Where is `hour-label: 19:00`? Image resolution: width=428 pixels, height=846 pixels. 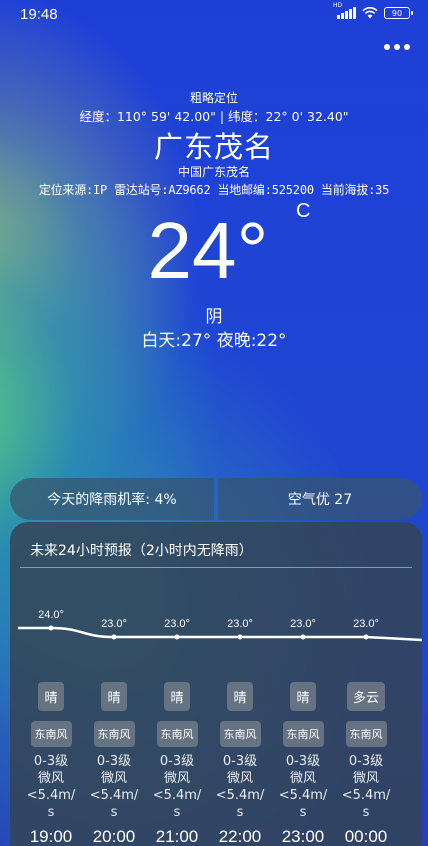 hour-label: 19:00 is located at coordinates (51, 836).